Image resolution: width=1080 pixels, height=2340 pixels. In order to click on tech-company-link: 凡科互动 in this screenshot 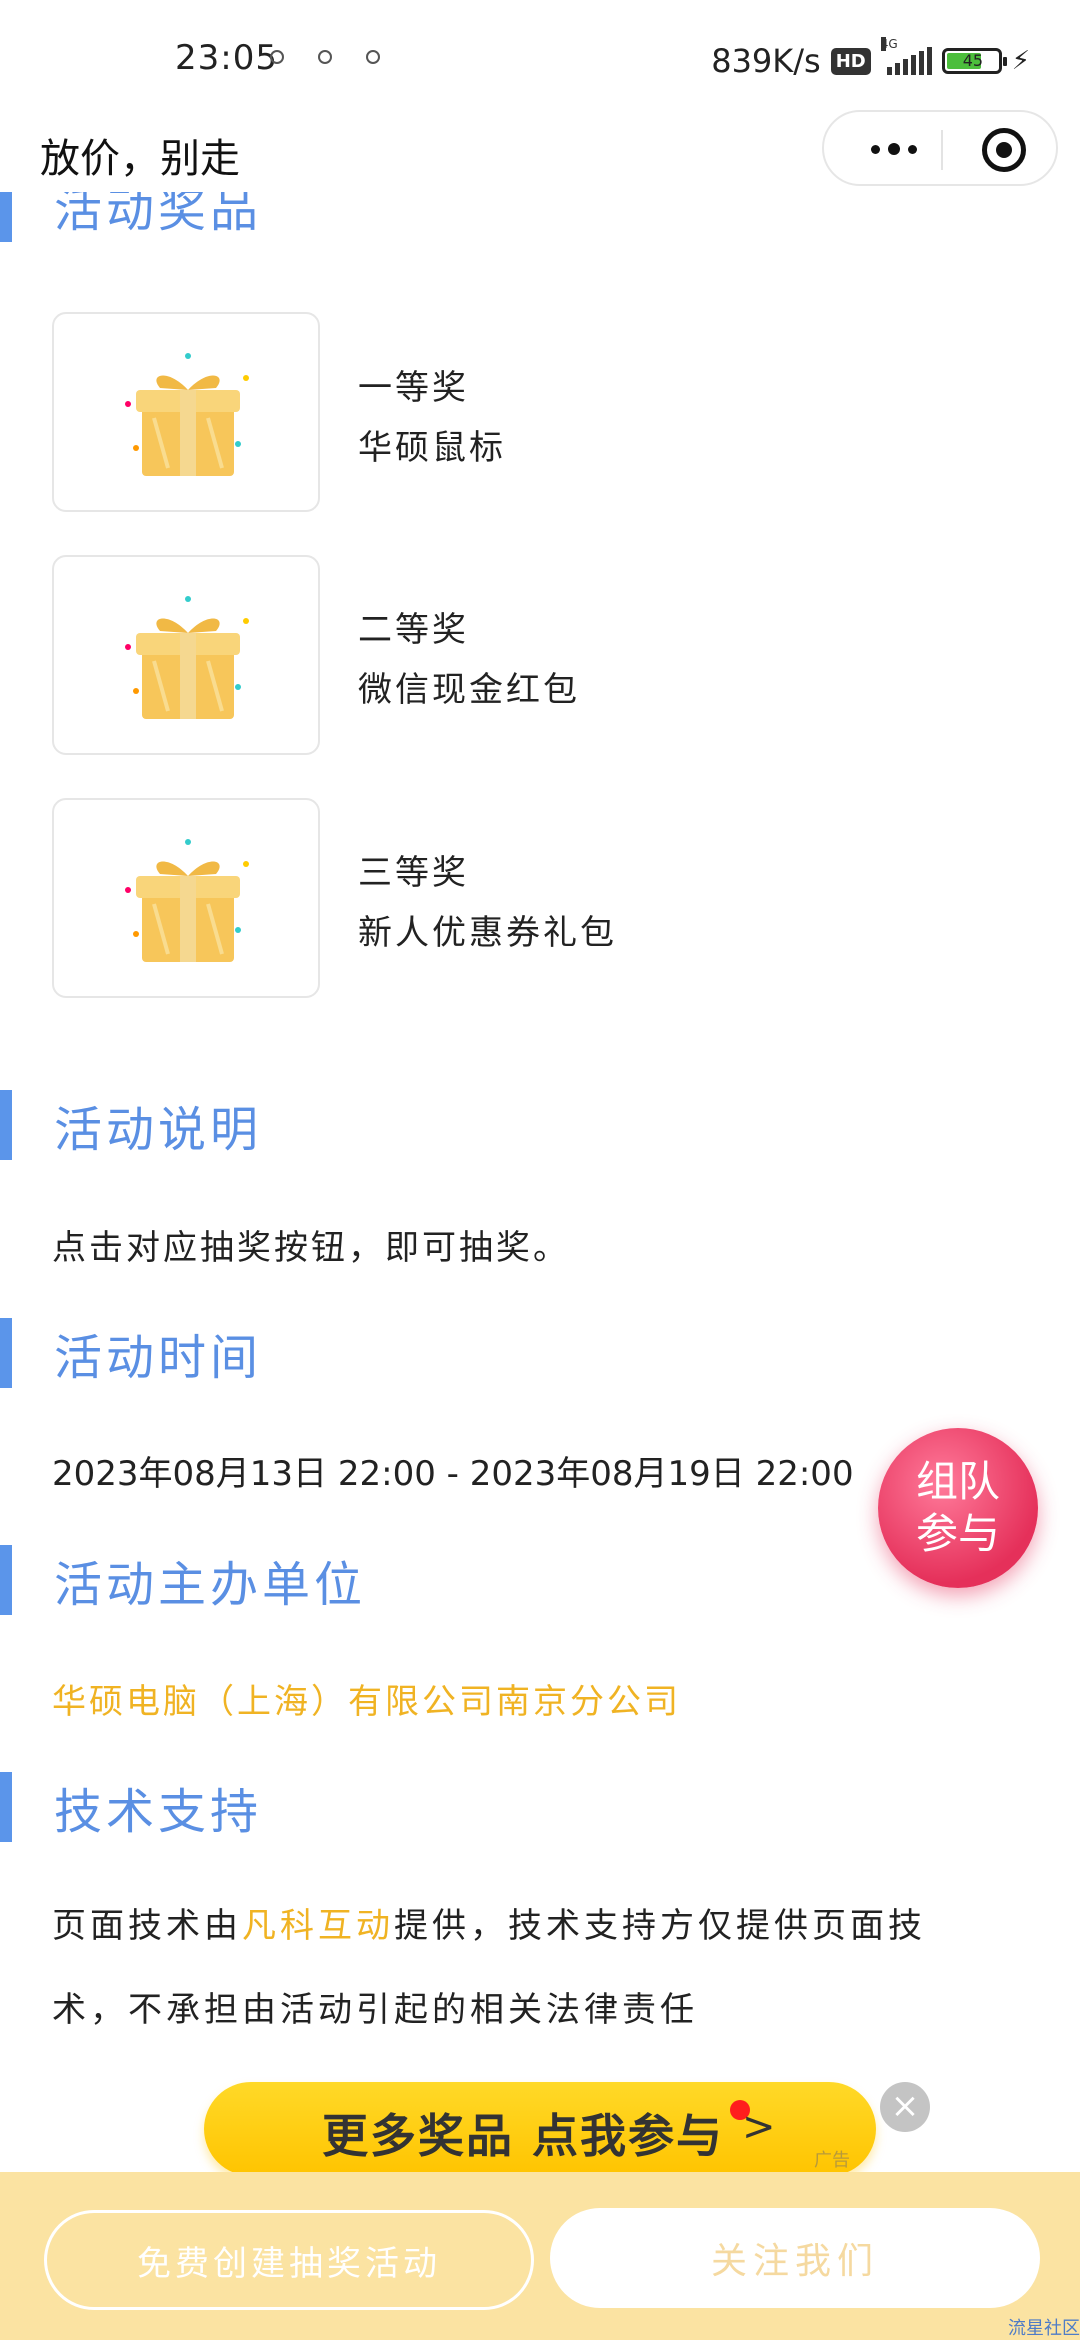, I will do `click(318, 1926)`.